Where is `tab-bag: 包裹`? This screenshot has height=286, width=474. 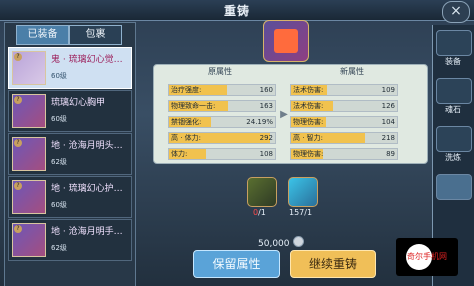
tab-bag: 包裹 is located at coordinates (95, 35).